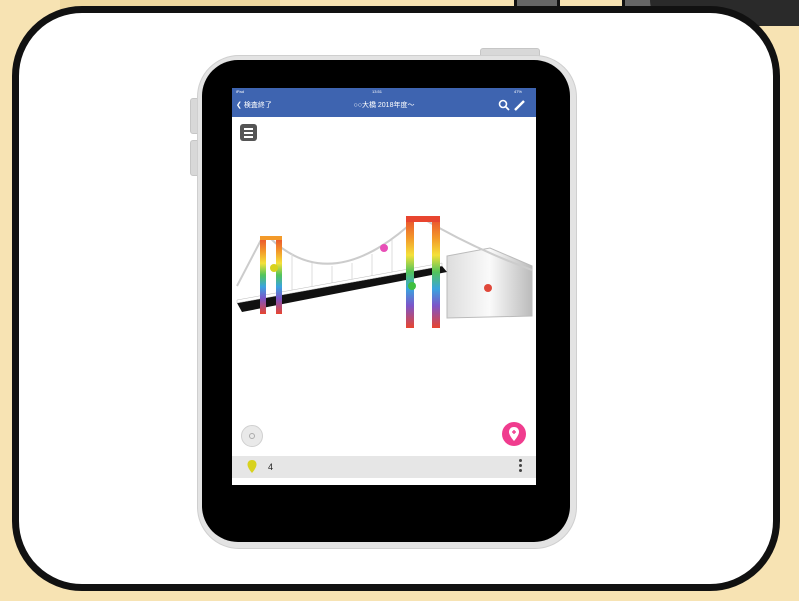 This screenshot has width=799, height=601. I want to click on status-time: 13:51, so click(377, 91).